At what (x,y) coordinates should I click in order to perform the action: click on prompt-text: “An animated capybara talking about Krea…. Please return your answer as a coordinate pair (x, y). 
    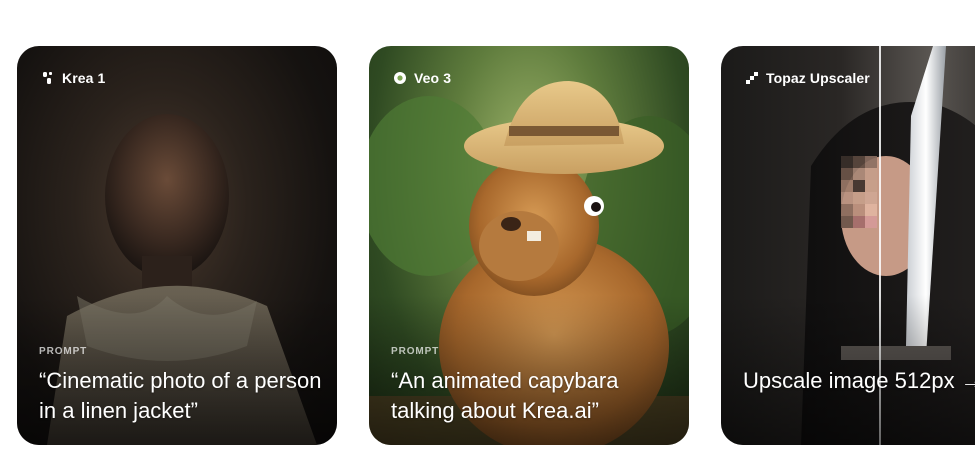
    Looking at the image, I should click on (505, 395).